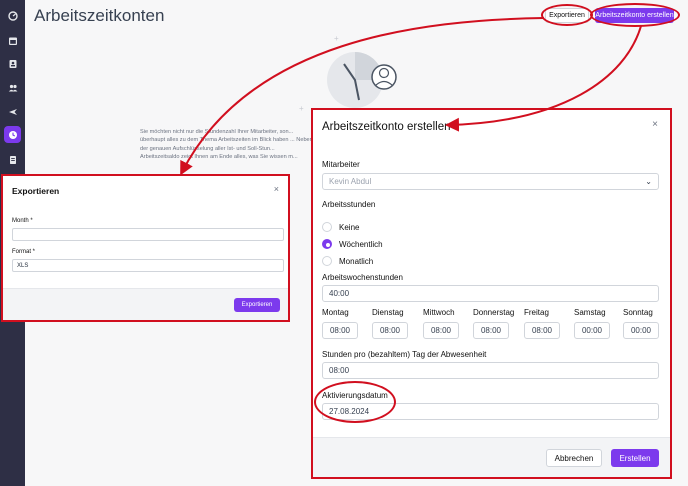  Describe the element at coordinates (356, 261) in the screenshot. I see `radio-label: Monatlich` at that location.